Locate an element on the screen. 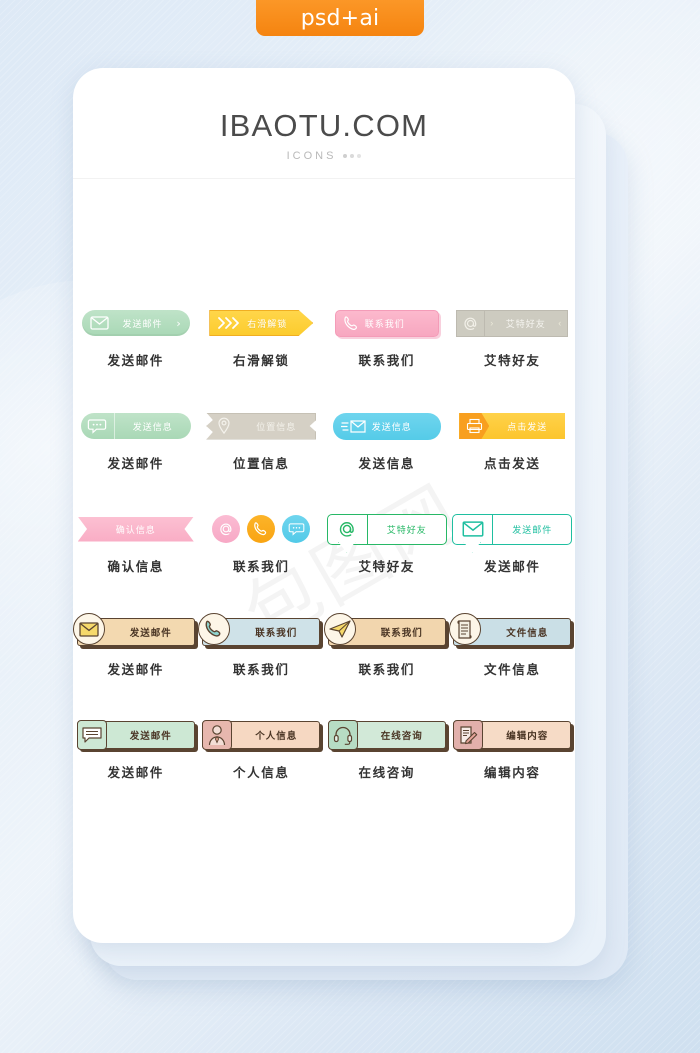 This screenshot has width=700, height=1053. button-label: 确认信息 is located at coordinates (135, 530).